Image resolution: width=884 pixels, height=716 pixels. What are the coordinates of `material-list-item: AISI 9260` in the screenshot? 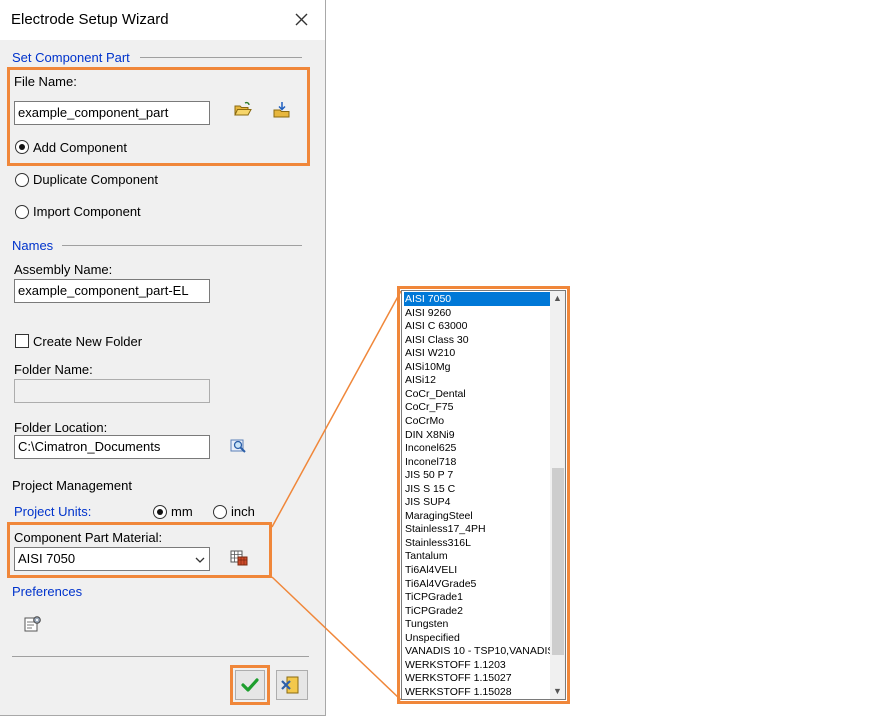 It's located at (477, 313).